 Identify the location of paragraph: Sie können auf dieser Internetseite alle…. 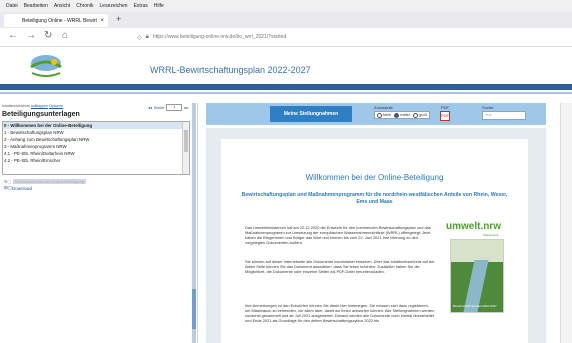
(340, 266).